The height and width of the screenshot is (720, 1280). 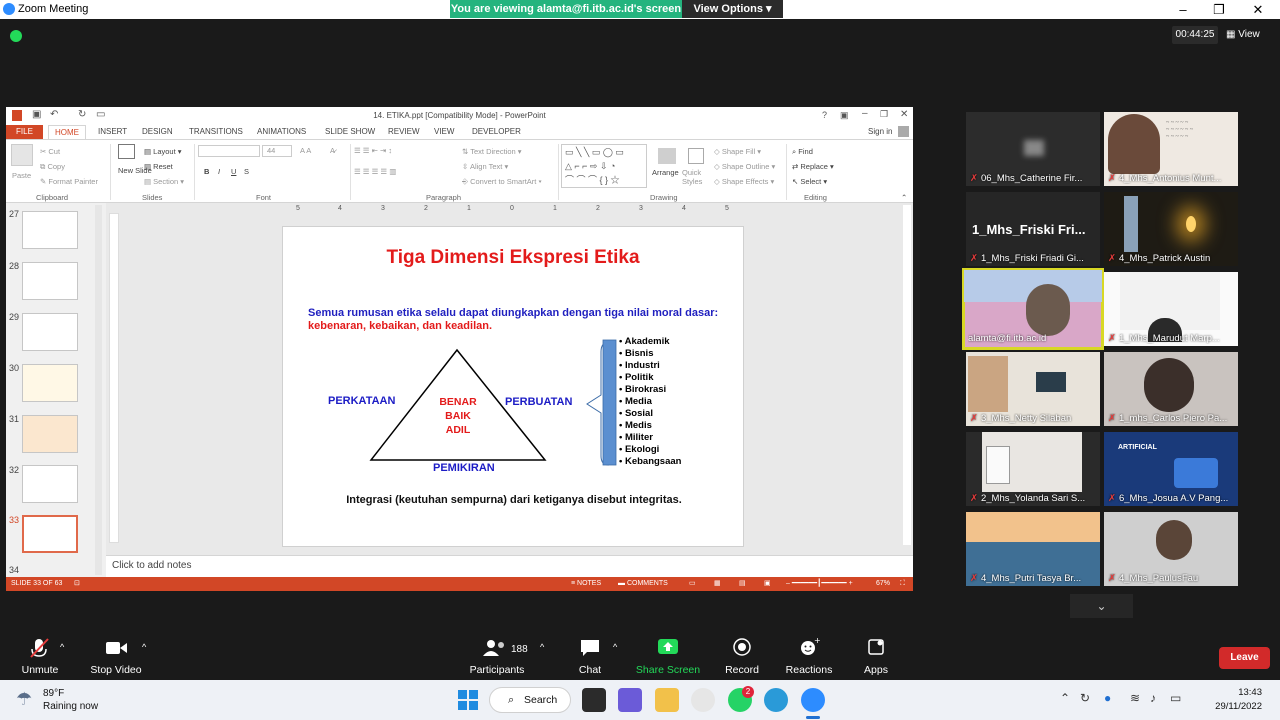 I want to click on weather-rain-icon: ☂, so click(x=24, y=699).